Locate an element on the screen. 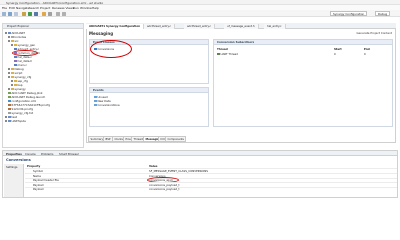 The height and width of the screenshot is (240, 400). subscribers-header: Conversion Subscribers is located at coordinates (303, 42).